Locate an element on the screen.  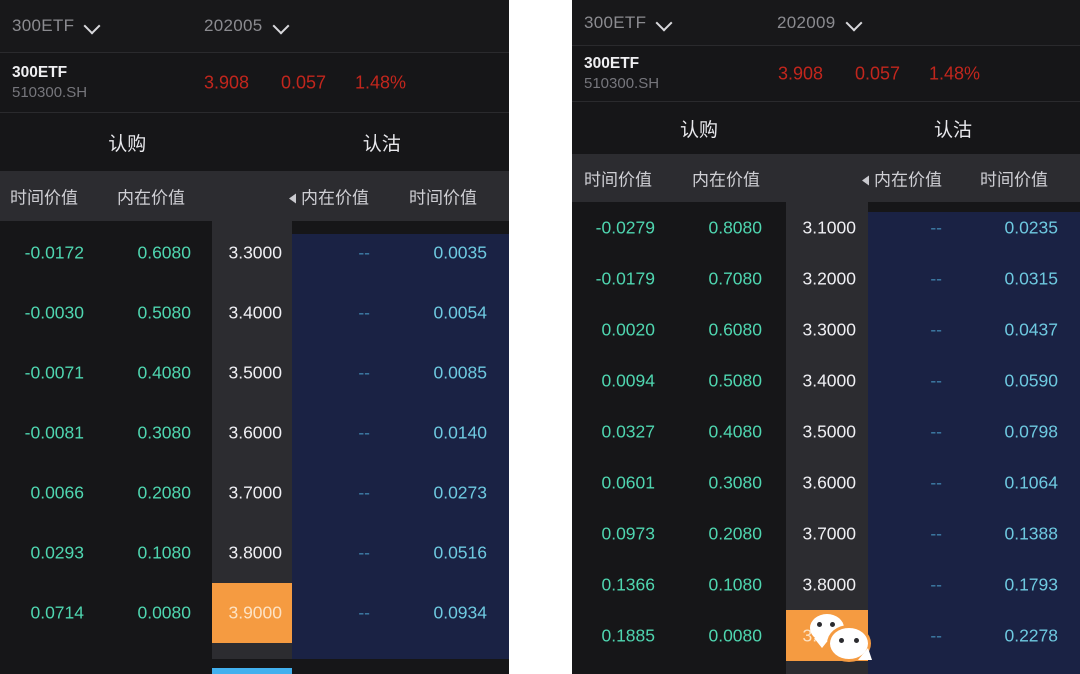
table-row: -0.0081 0.3080 3.6000 -- 0.0140 is located at coordinates (254, 433).